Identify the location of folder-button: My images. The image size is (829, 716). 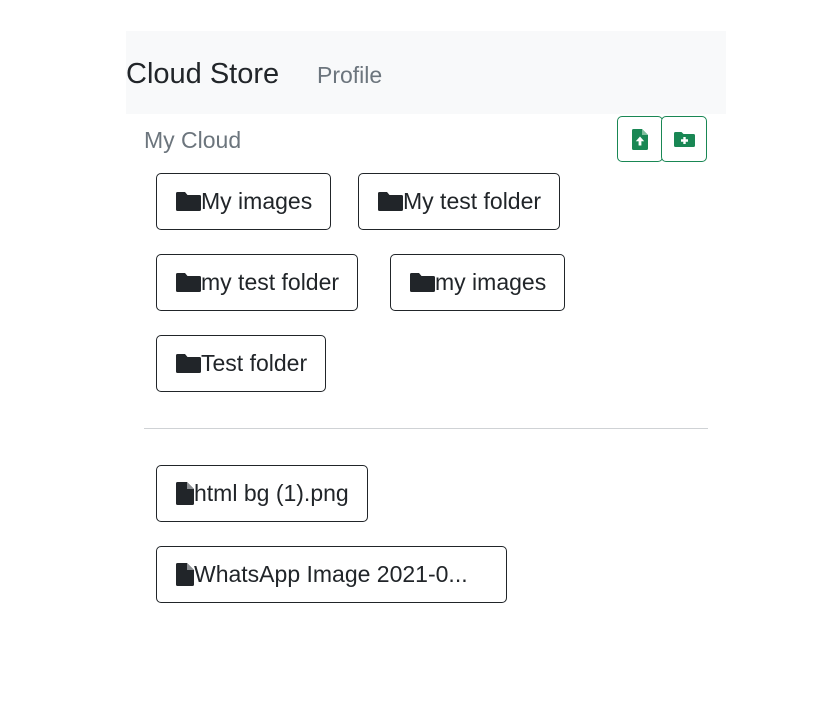
(244, 201).